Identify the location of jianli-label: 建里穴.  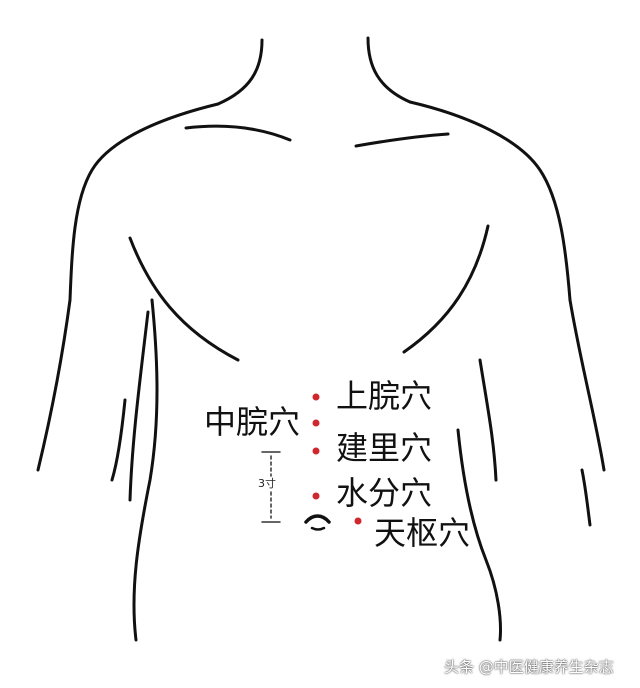
(384, 448).